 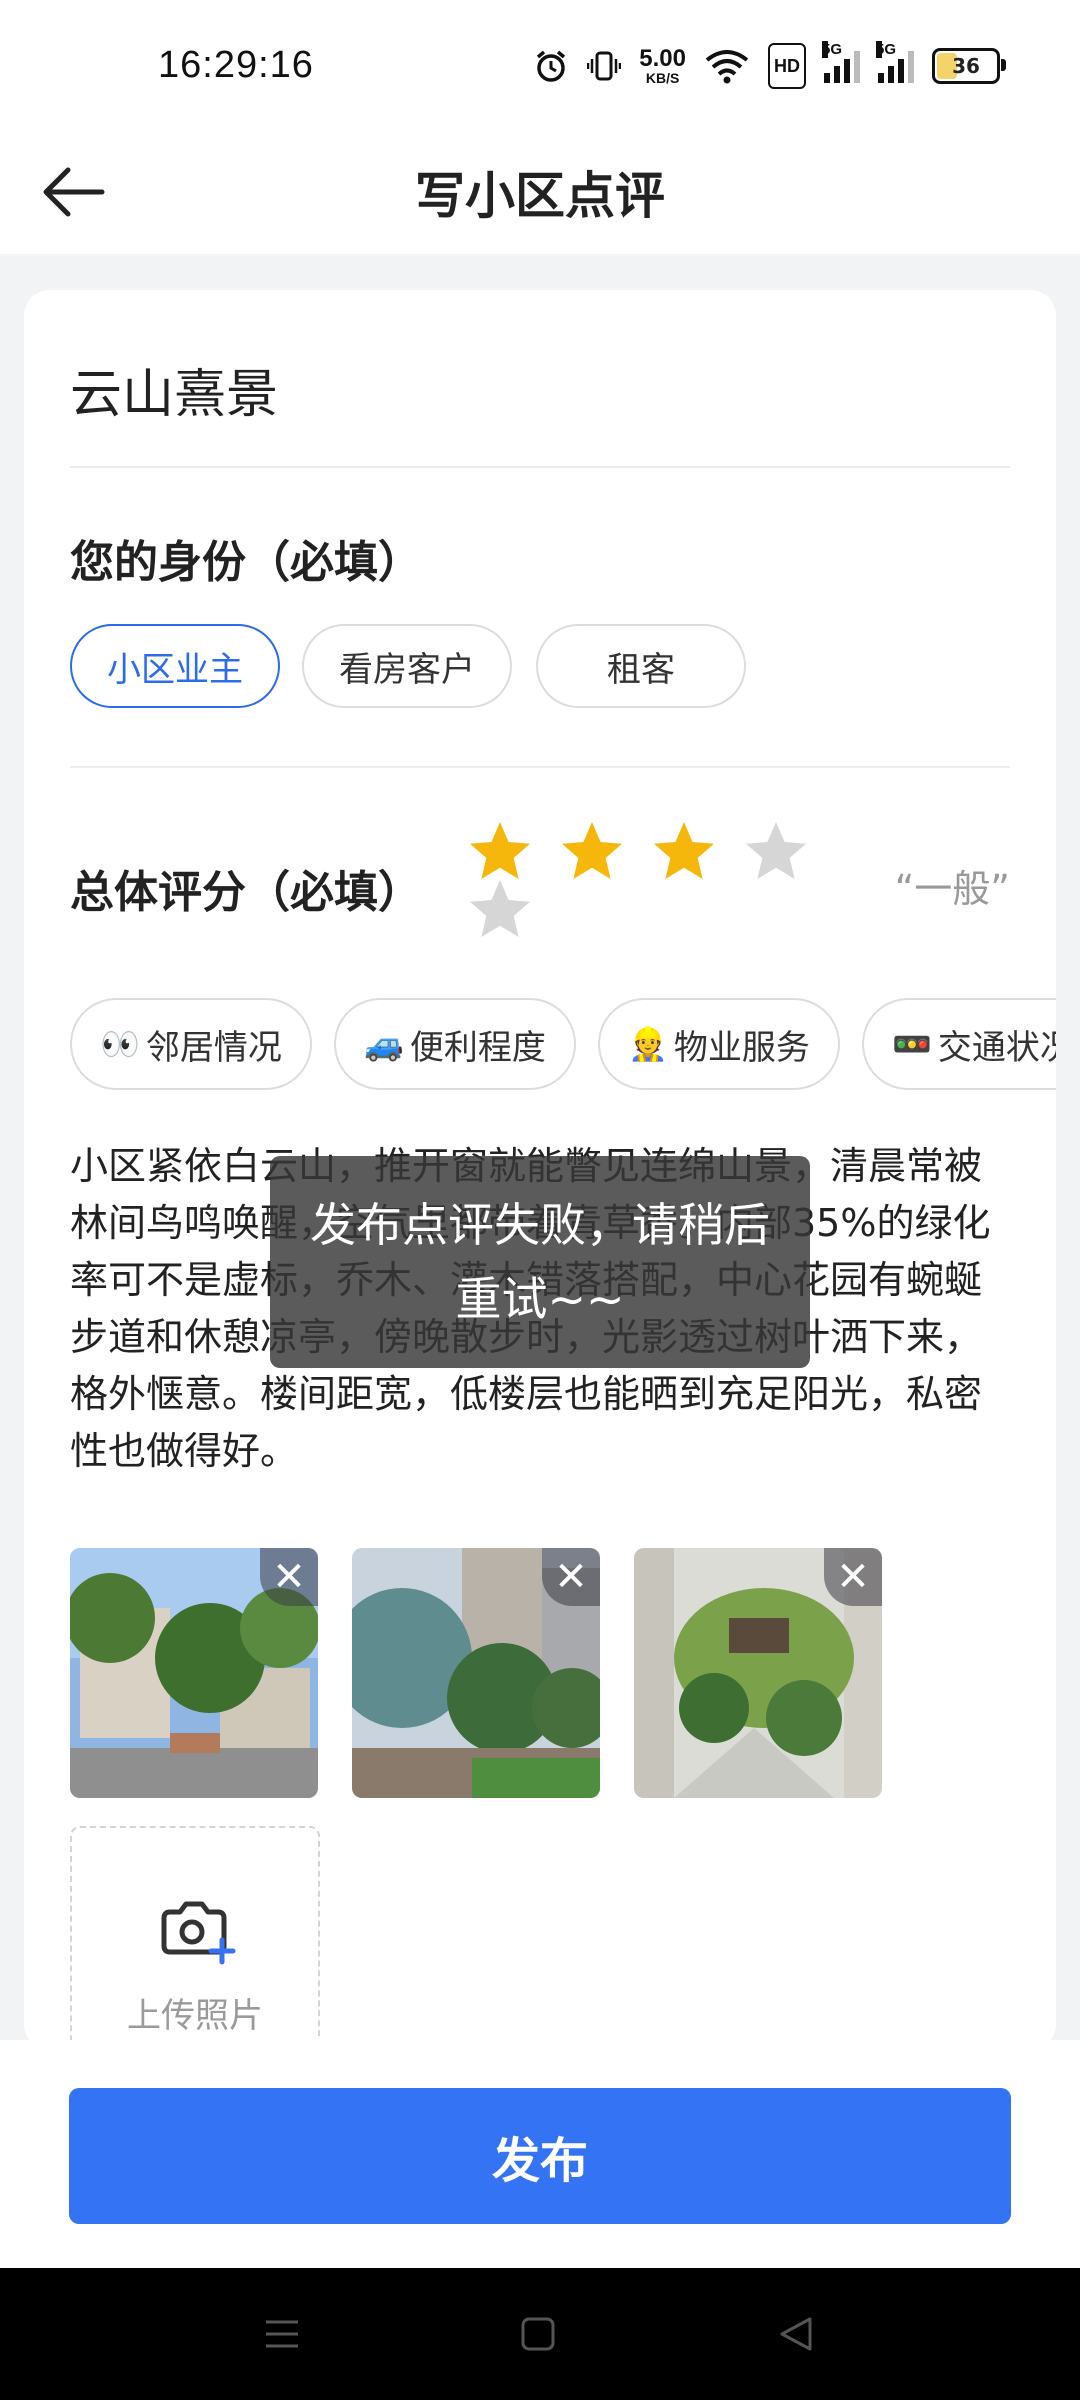 I want to click on home-icon, so click(x=538, y=2334).